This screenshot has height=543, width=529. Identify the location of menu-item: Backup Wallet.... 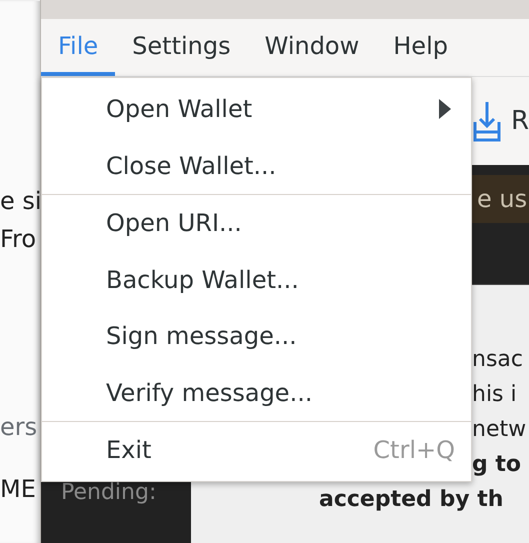
(256, 280).